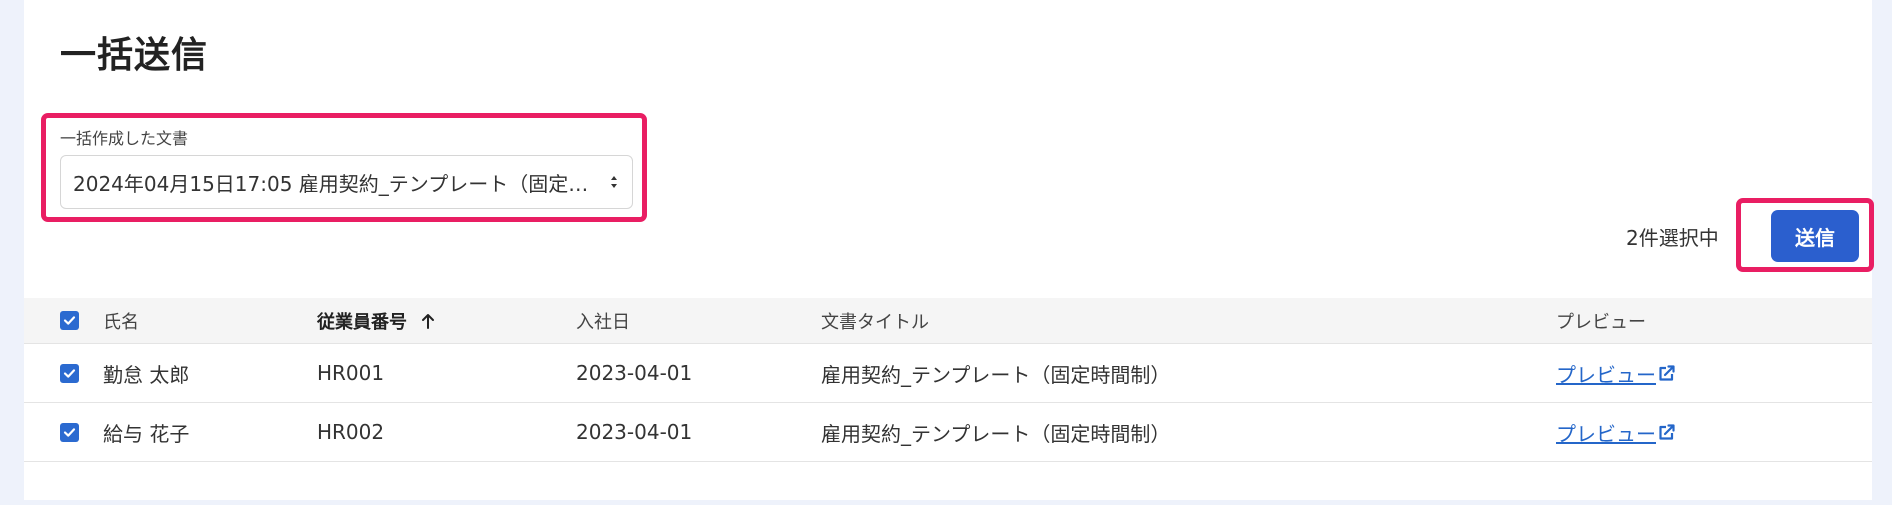  I want to click on select-all-cell, so click(69, 320).